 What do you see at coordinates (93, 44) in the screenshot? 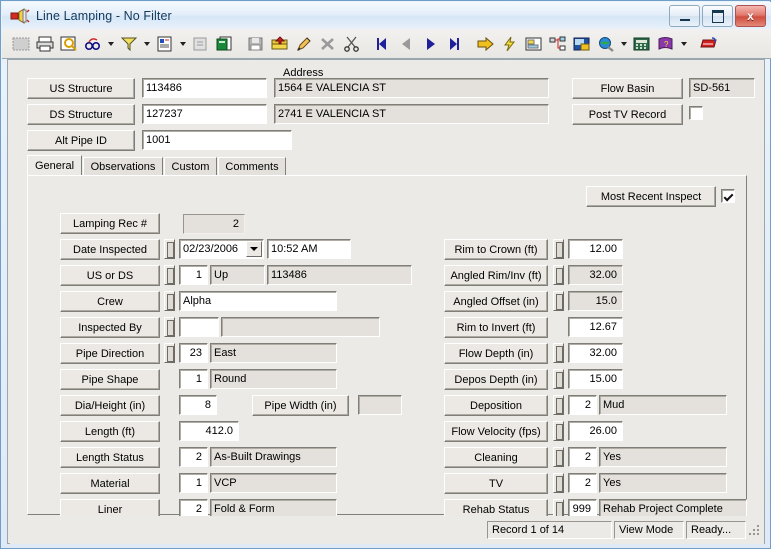
I see `find-replace-icon` at bounding box center [93, 44].